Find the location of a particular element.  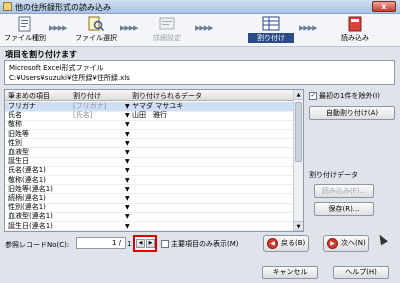

back-button: ◀ 戻る(B) is located at coordinates (286, 243).